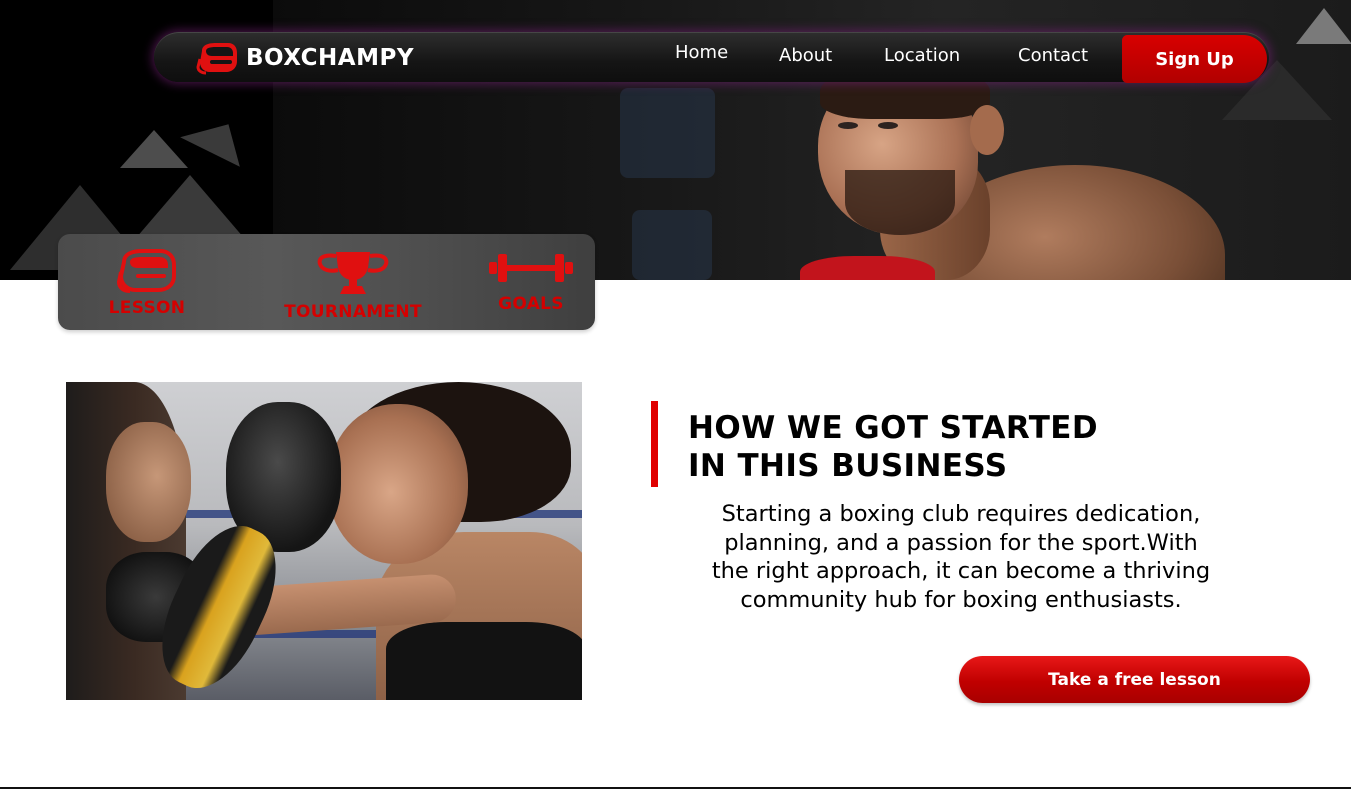  I want to click on feature-label: TOURNAMENT, so click(353, 312).